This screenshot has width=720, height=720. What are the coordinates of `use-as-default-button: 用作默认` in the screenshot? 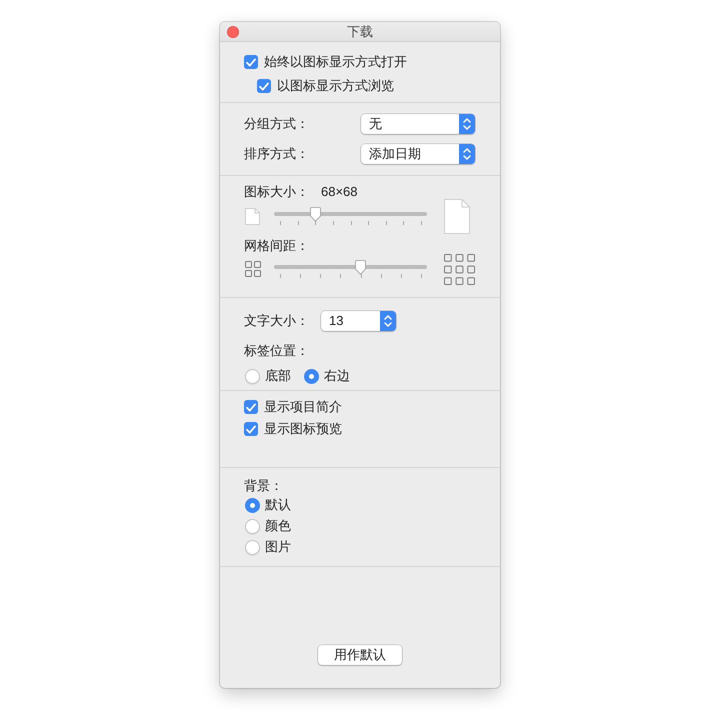 It's located at (360, 655).